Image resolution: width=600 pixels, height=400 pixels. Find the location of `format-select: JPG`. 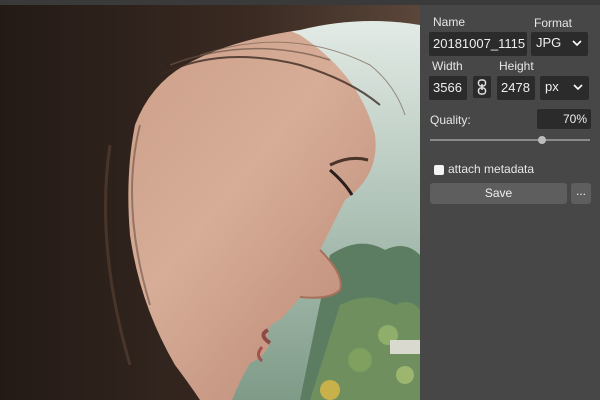

format-select: JPG is located at coordinates (559, 44).